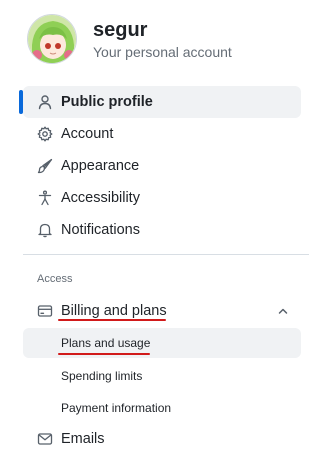 The image size is (323, 455). I want to click on annotation-underline-plans, so click(104, 354).